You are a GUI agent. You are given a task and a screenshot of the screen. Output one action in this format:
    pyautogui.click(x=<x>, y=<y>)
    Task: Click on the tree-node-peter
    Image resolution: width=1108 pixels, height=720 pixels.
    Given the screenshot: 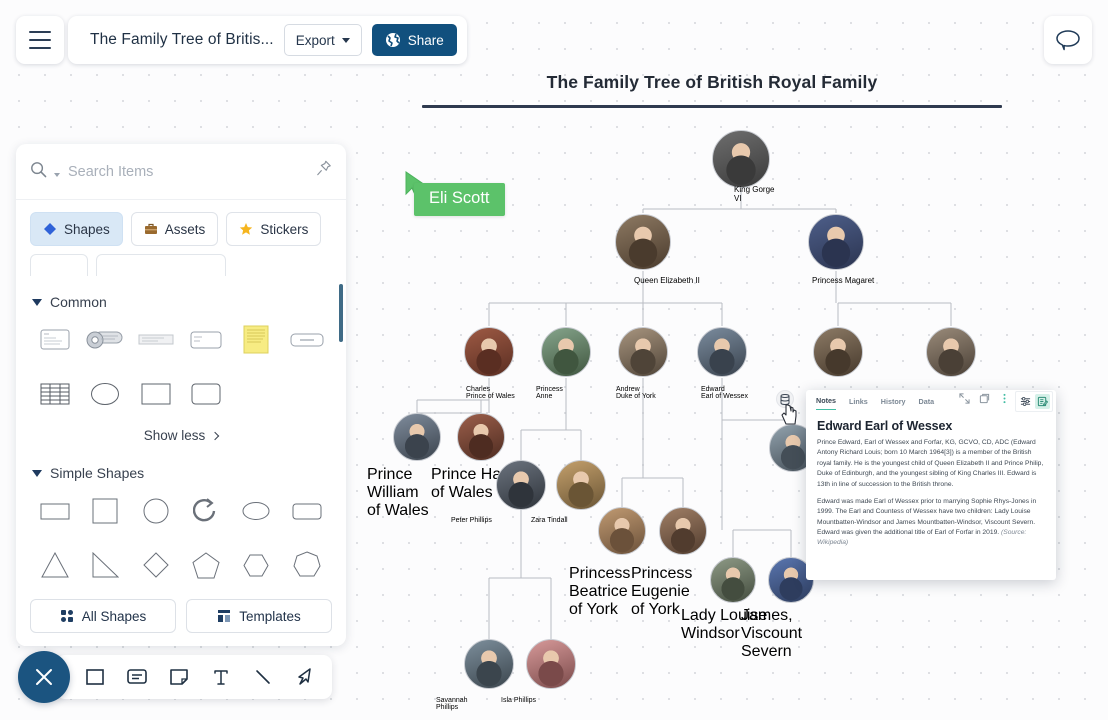 What is the action you would take?
    pyautogui.click(x=521, y=485)
    